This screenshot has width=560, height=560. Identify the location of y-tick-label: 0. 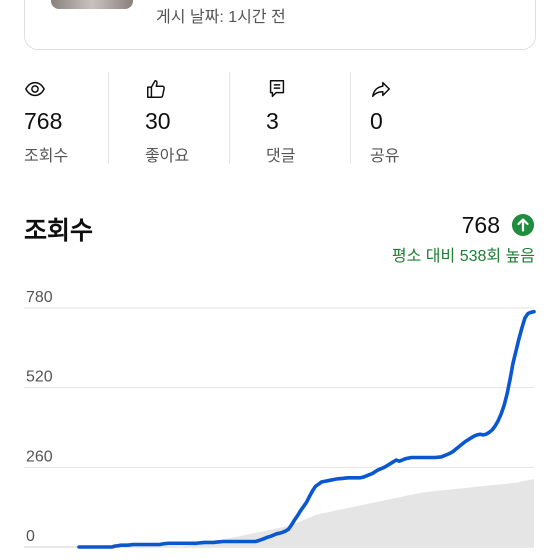
(30, 536).